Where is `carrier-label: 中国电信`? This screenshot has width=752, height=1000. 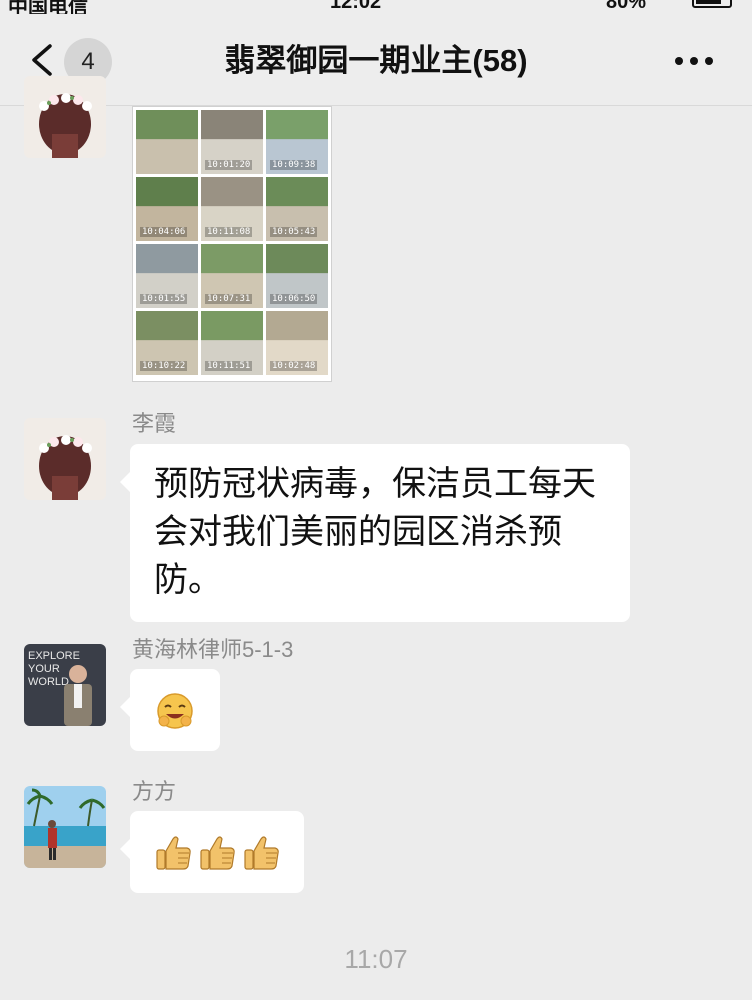 carrier-label: 中国电信 is located at coordinates (48, 7).